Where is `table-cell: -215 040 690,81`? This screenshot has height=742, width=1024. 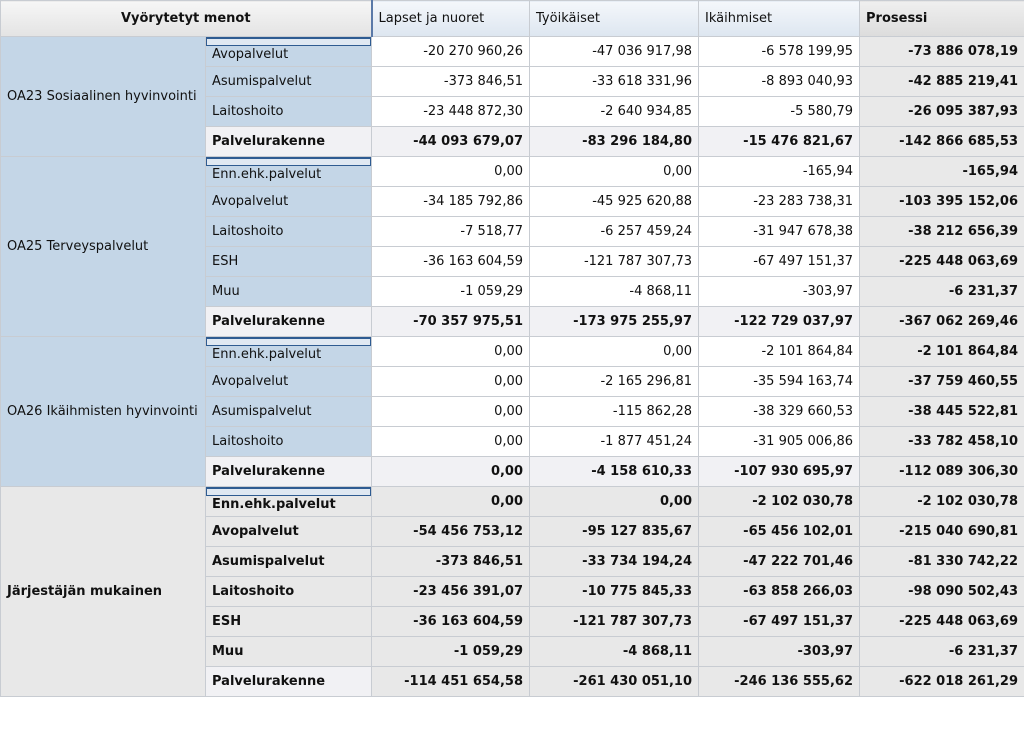
table-cell: -215 040 690,81 is located at coordinates (941, 531).